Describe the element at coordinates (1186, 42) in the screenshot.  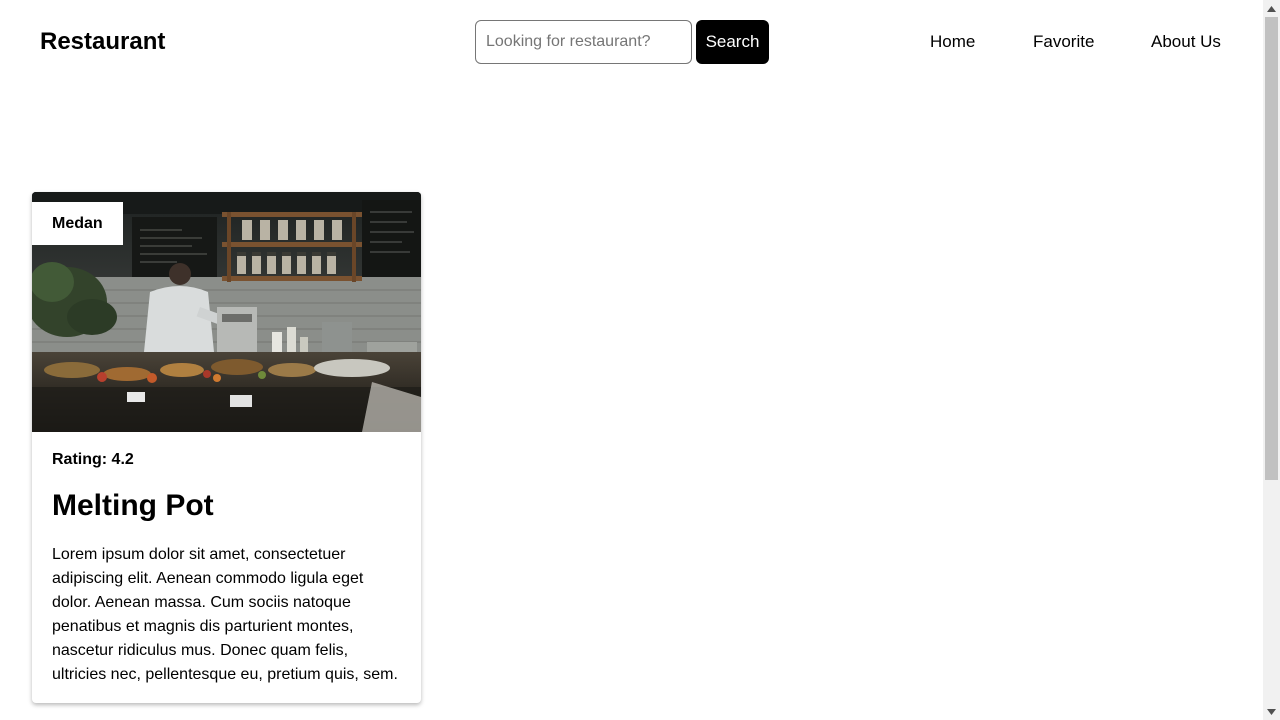
I see `nav-about-link: About Us` at that location.